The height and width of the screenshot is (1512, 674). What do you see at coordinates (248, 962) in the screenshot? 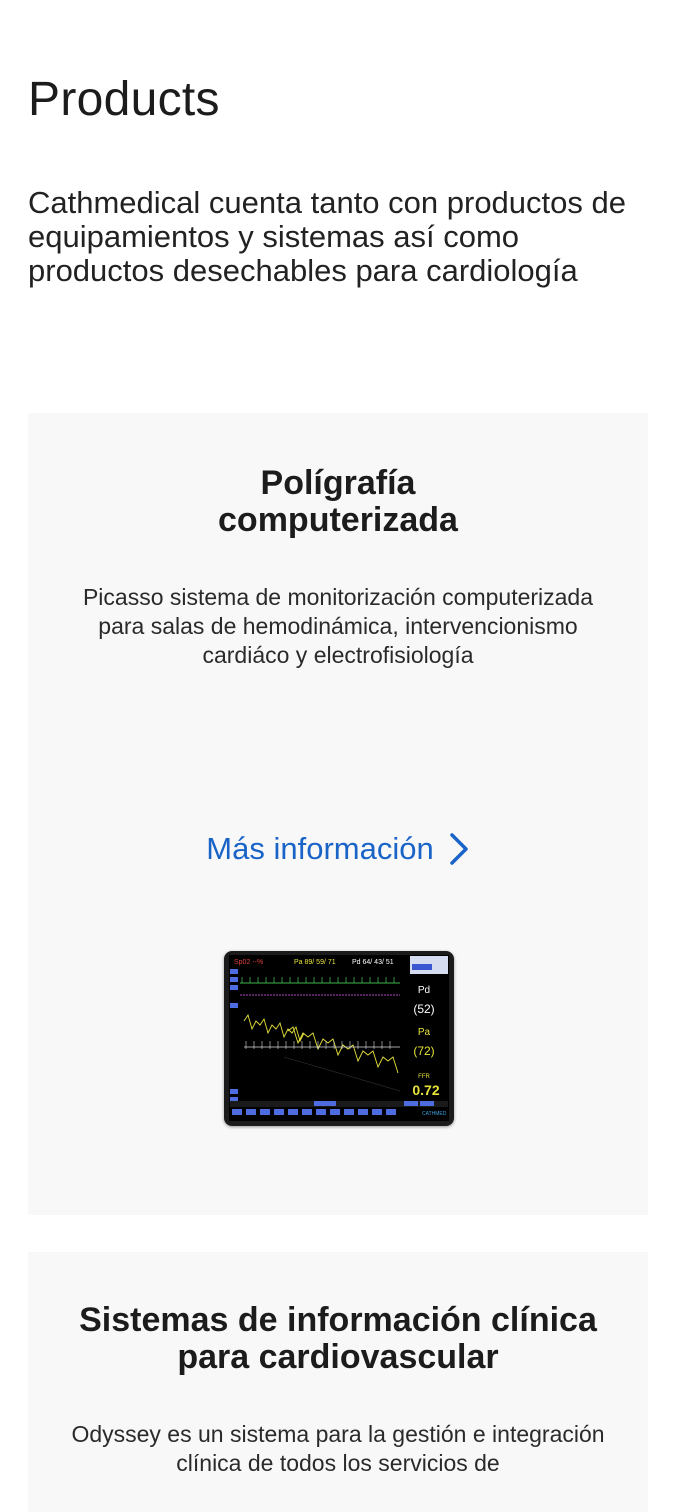
I see `monitor-spo2: Sp02 --%` at bounding box center [248, 962].